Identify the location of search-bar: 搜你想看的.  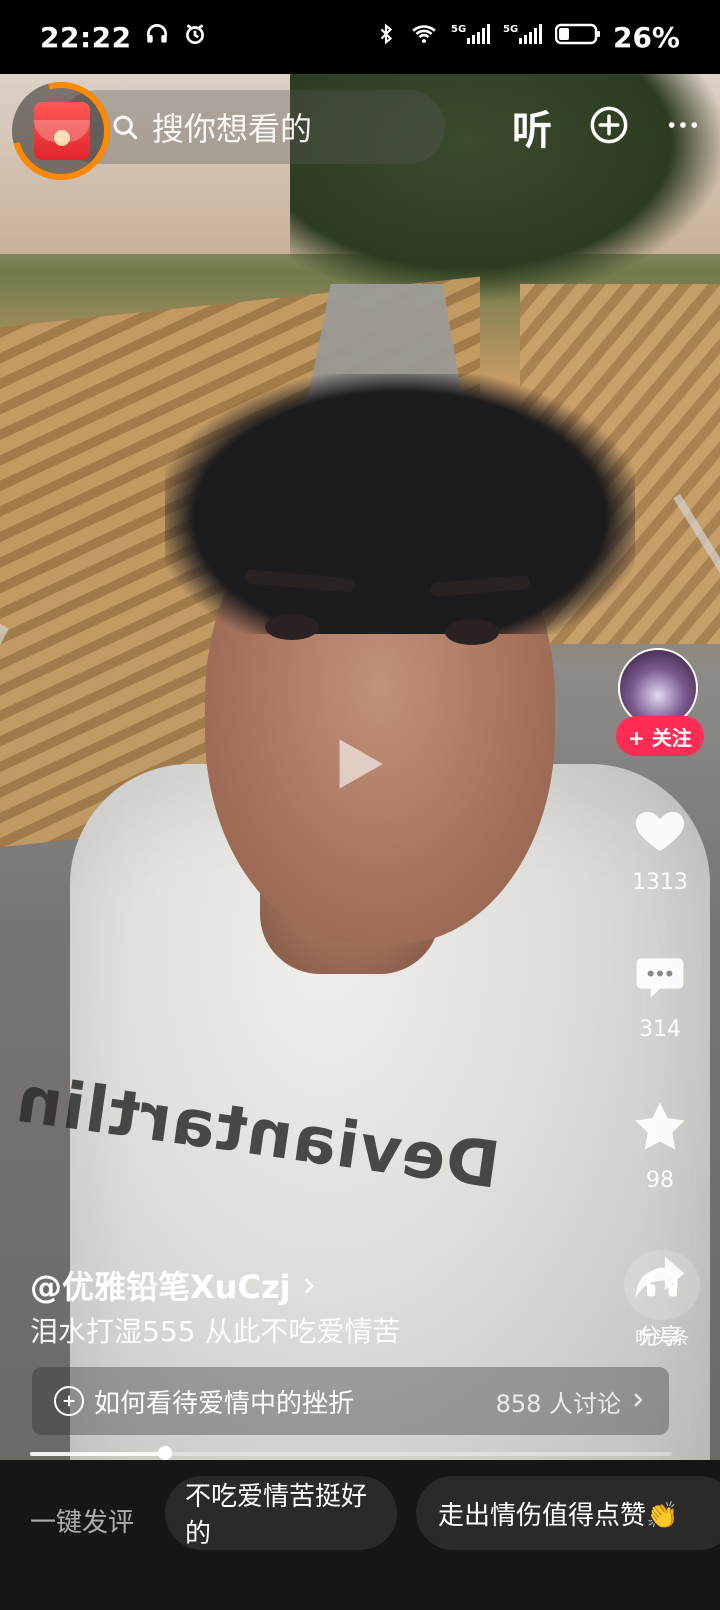
(252, 127).